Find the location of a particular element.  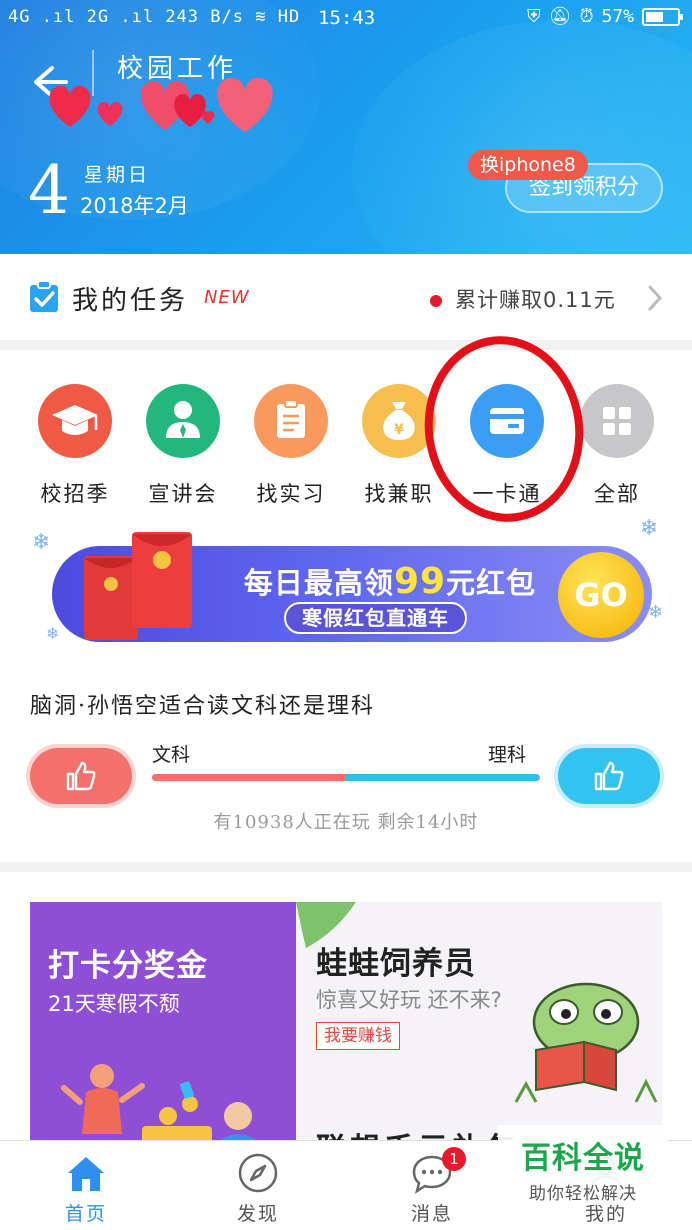

header-glow is located at coordinates (522, 137).